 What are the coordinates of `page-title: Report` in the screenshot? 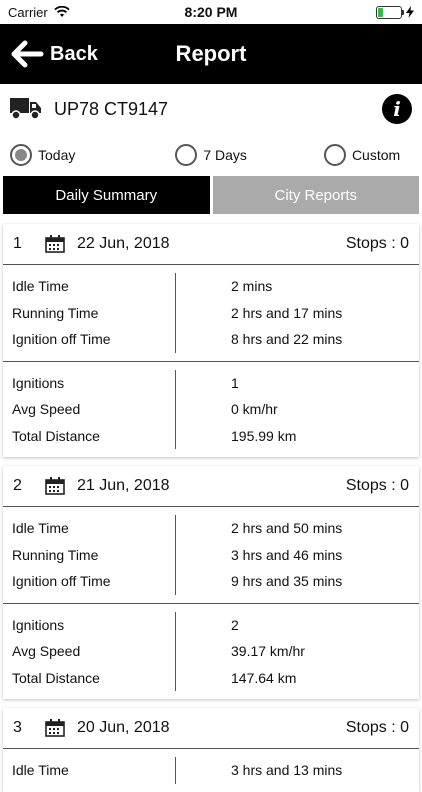 It's located at (211, 53).